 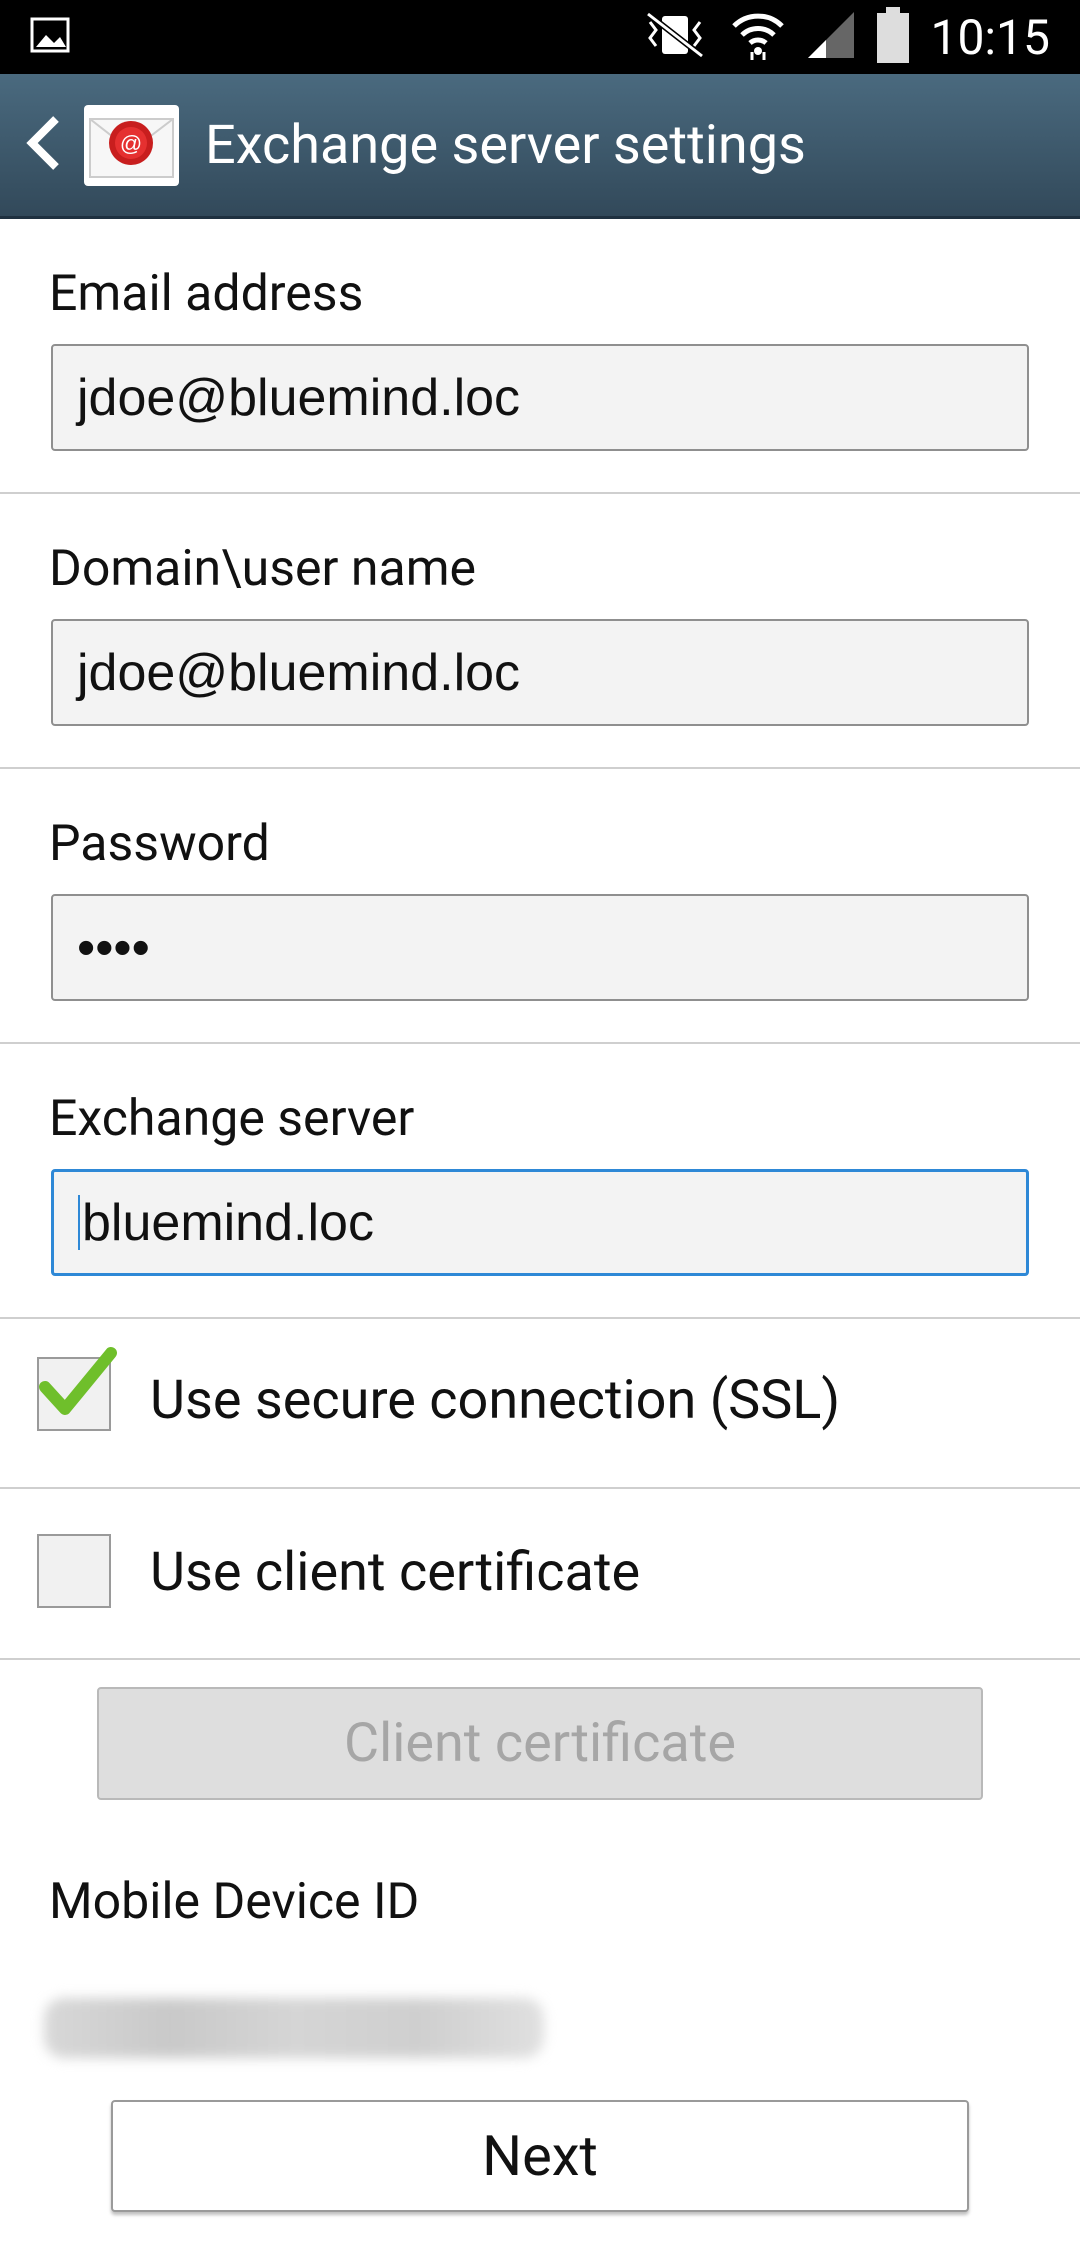 What do you see at coordinates (893, 37) in the screenshot?
I see `battery-icon` at bounding box center [893, 37].